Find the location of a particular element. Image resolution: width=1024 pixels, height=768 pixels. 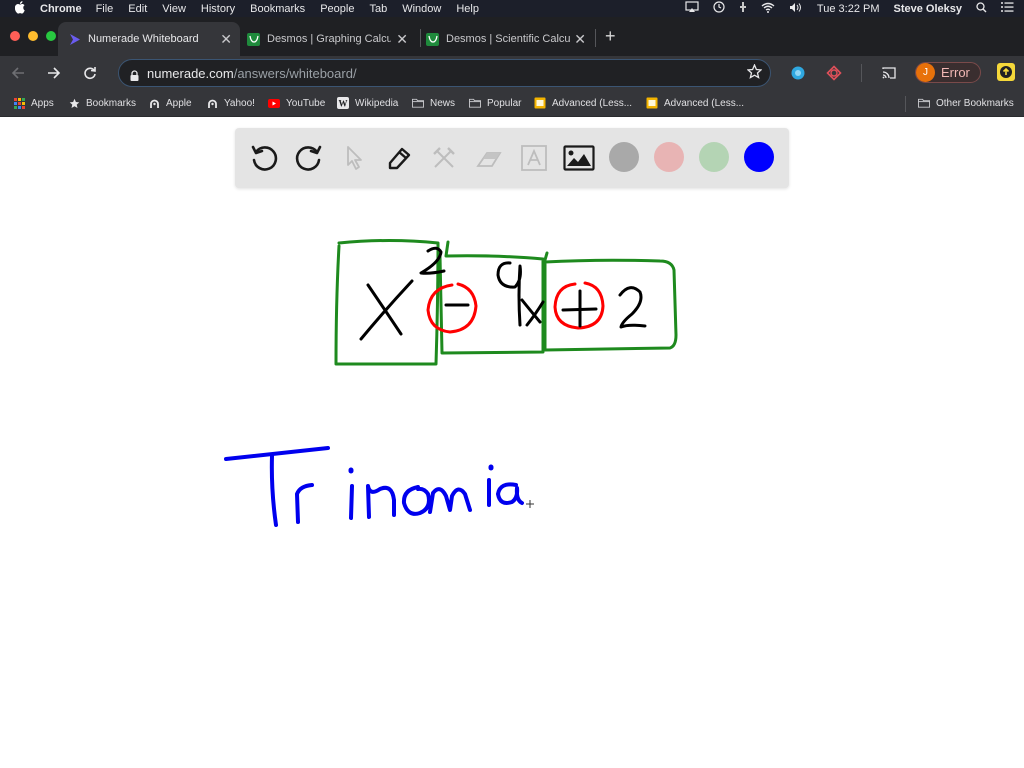

menu-view: View is located at coordinates (174, 9).